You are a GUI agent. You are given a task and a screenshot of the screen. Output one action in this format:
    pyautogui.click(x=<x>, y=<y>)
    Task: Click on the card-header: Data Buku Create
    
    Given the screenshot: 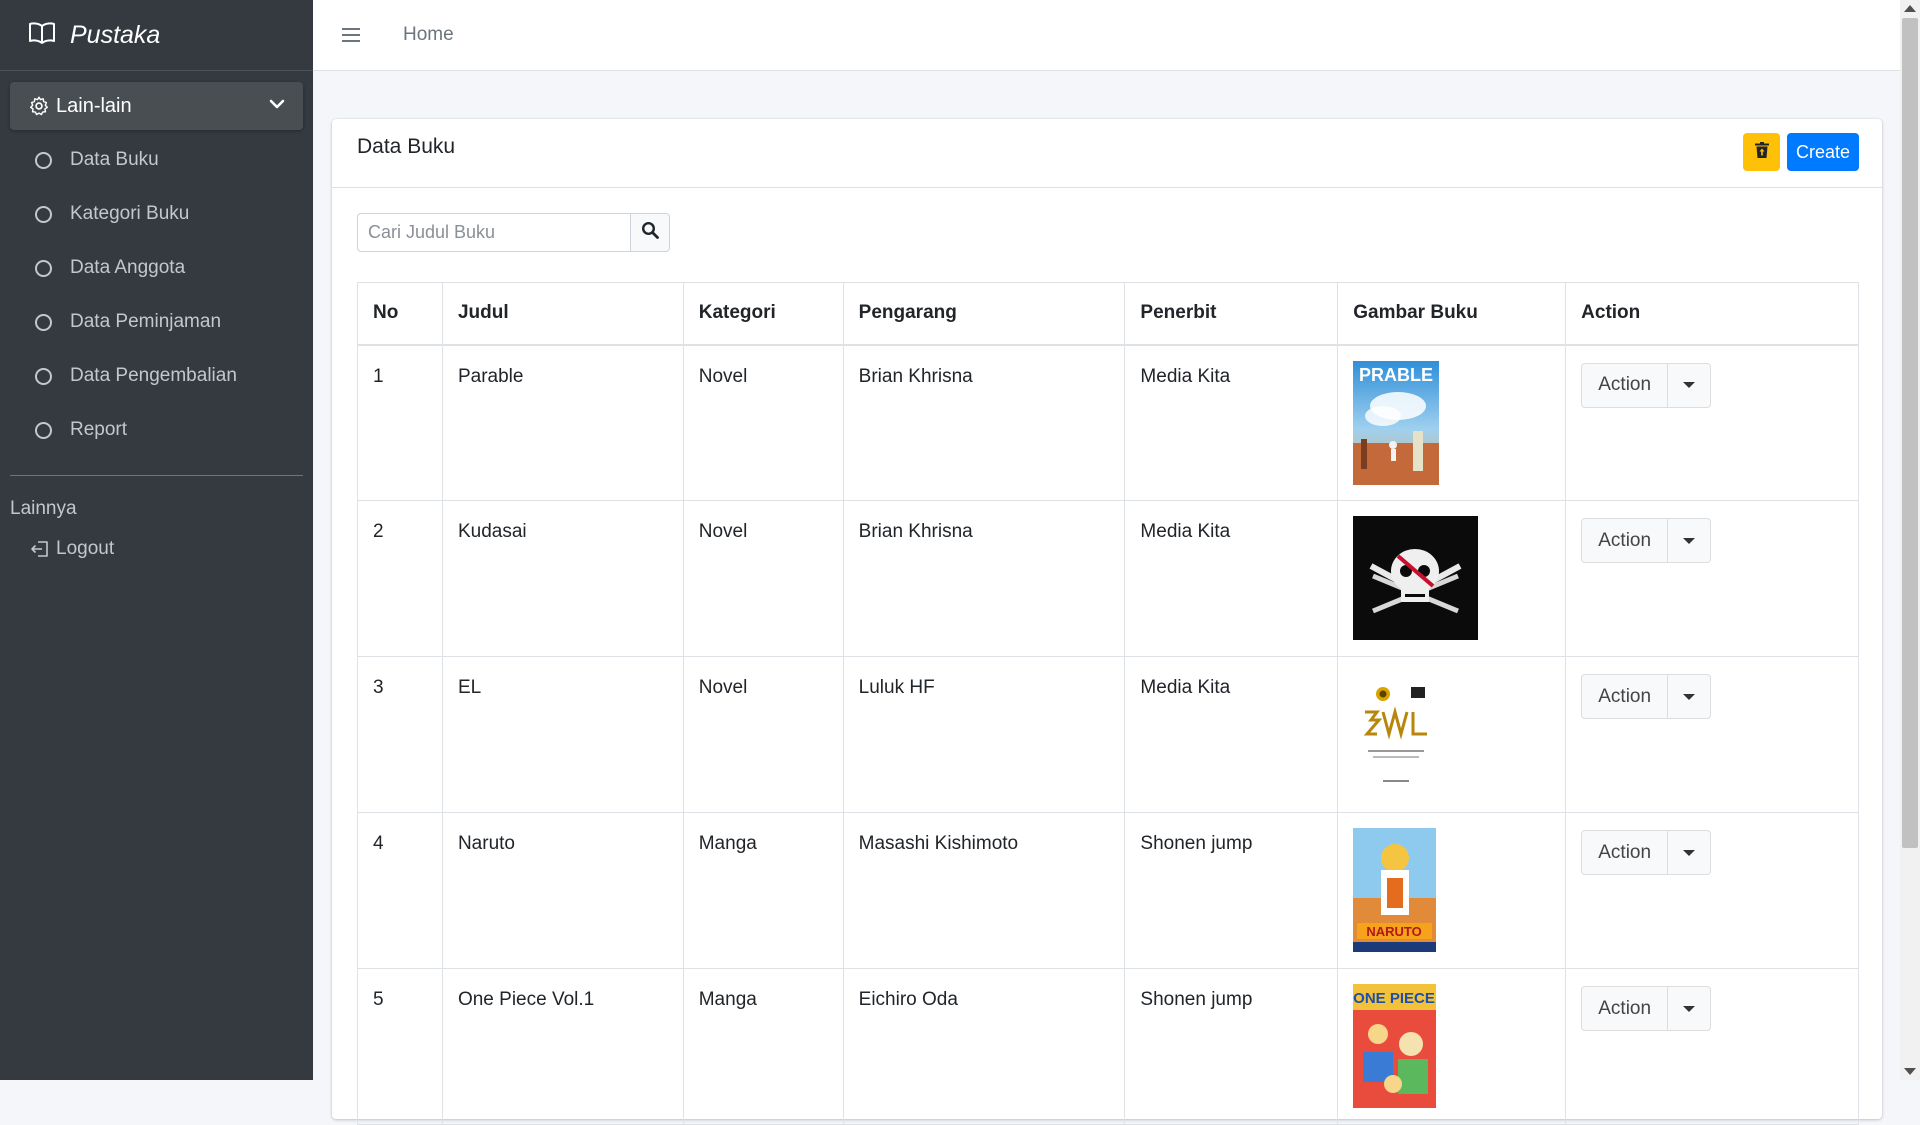 What is the action you would take?
    pyautogui.click(x=1107, y=153)
    